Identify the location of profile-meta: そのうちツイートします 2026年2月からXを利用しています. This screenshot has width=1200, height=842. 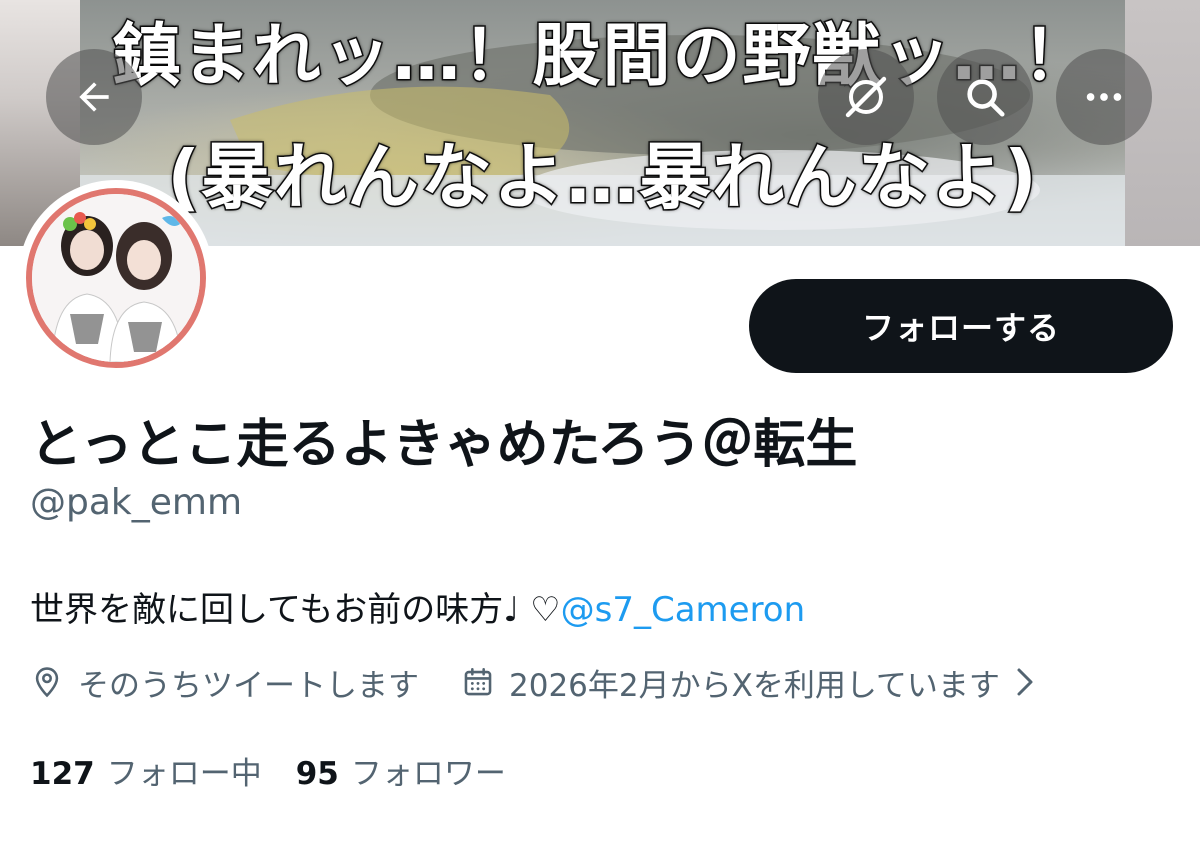
(533, 682).